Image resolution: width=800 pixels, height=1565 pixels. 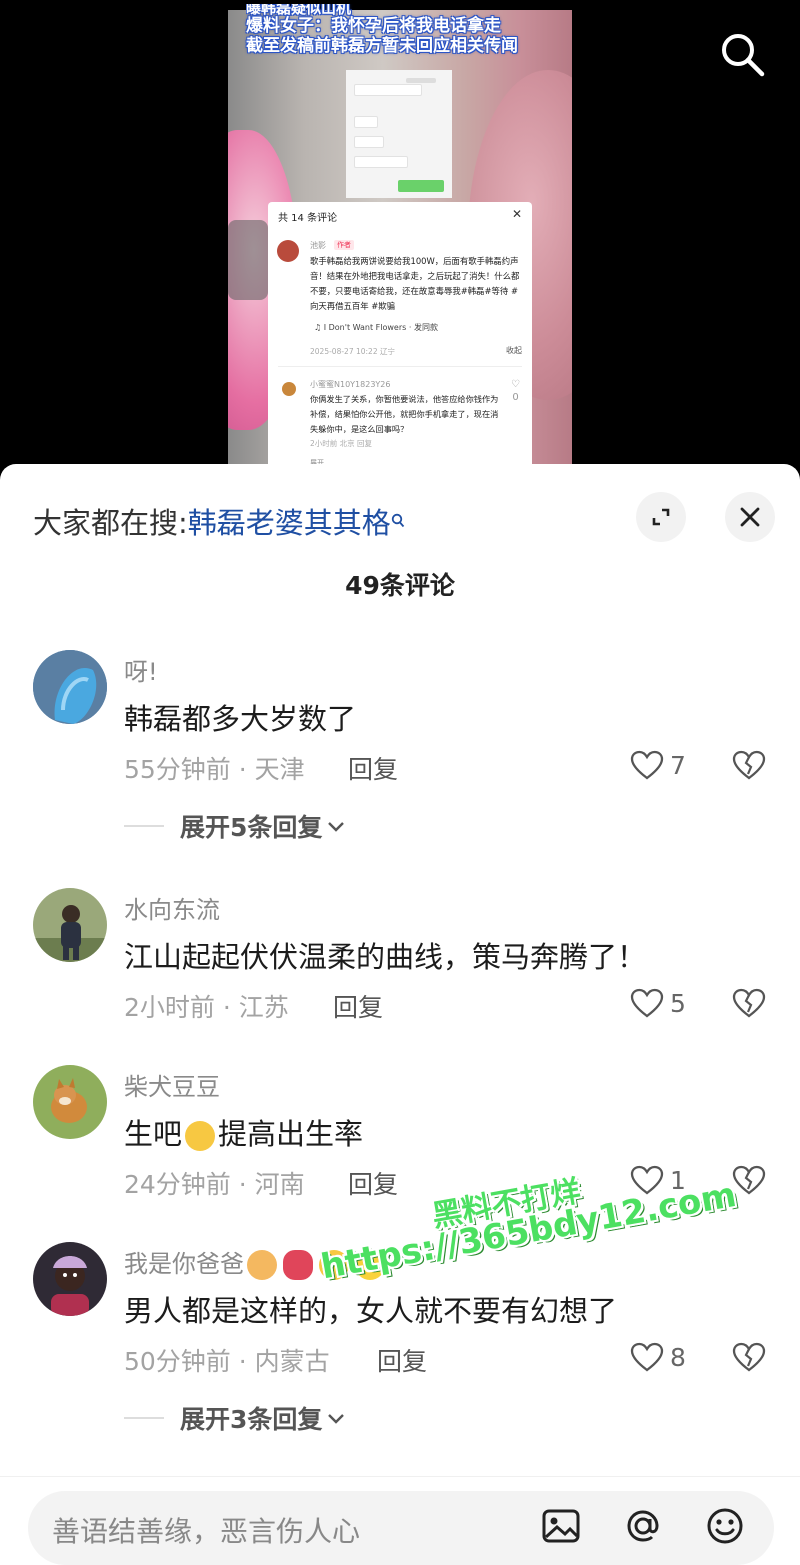 I want to click on embedded-comment-count: 共 14 条评论, so click(x=308, y=218).